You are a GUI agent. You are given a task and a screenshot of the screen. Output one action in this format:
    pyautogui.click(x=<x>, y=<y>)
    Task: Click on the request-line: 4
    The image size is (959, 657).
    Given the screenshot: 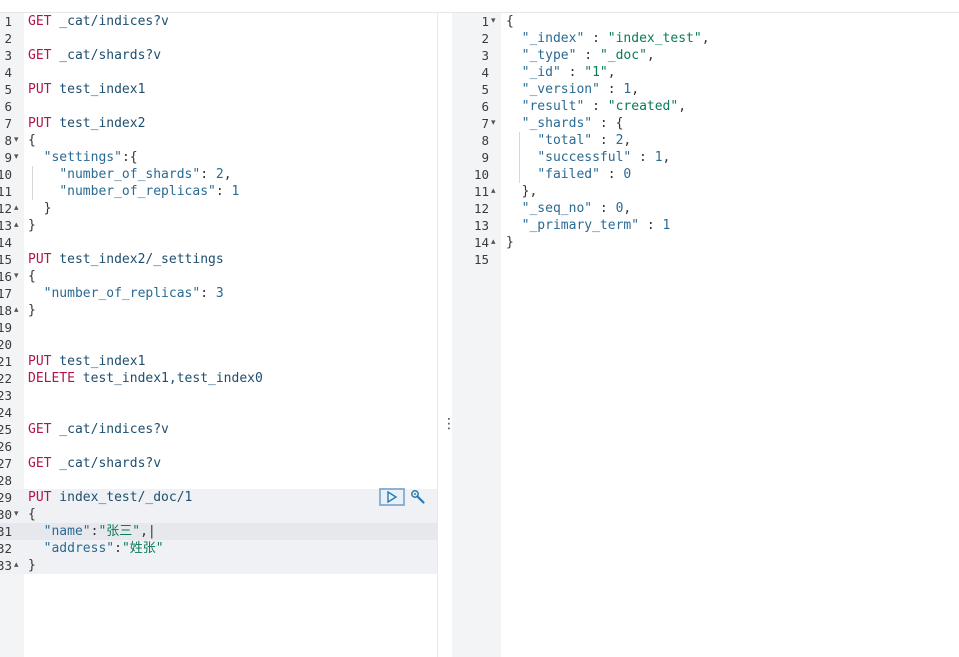 What is the action you would take?
    pyautogui.click(x=218, y=72)
    